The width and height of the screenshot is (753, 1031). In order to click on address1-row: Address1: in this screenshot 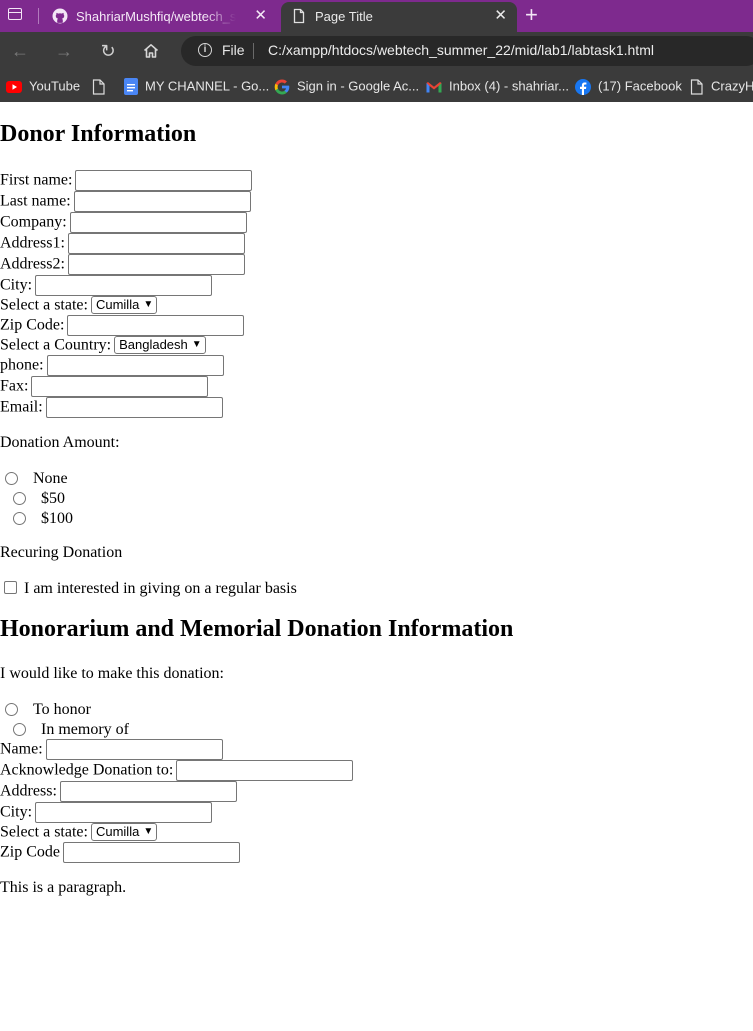, I will do `click(122, 243)`.